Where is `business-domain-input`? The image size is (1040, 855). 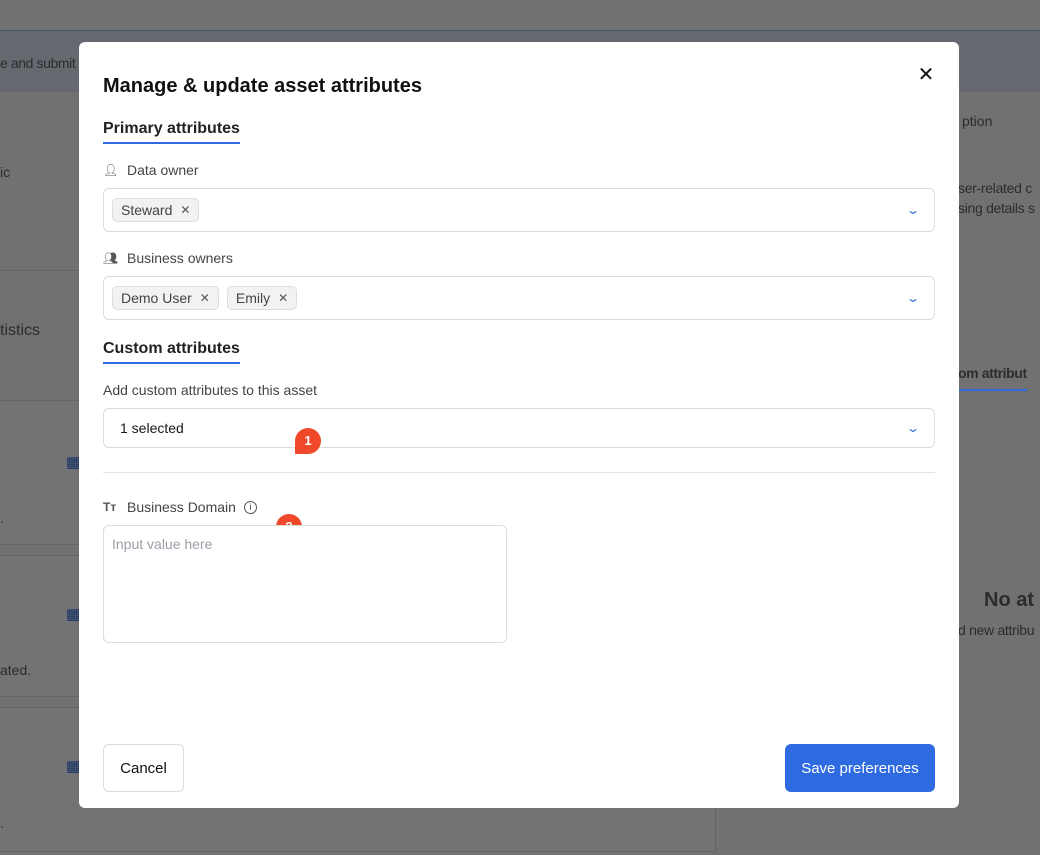
business-domain-input is located at coordinates (305, 584).